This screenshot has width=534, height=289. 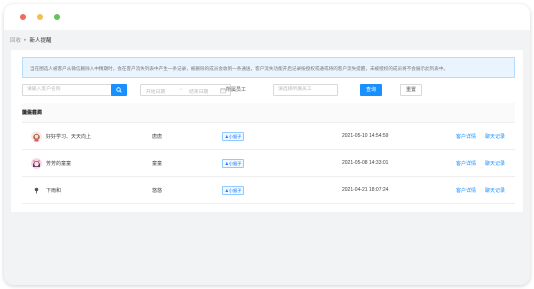 What do you see at coordinates (15, 40) in the screenshot?
I see `breadcrumb-parent: 回收` at bounding box center [15, 40].